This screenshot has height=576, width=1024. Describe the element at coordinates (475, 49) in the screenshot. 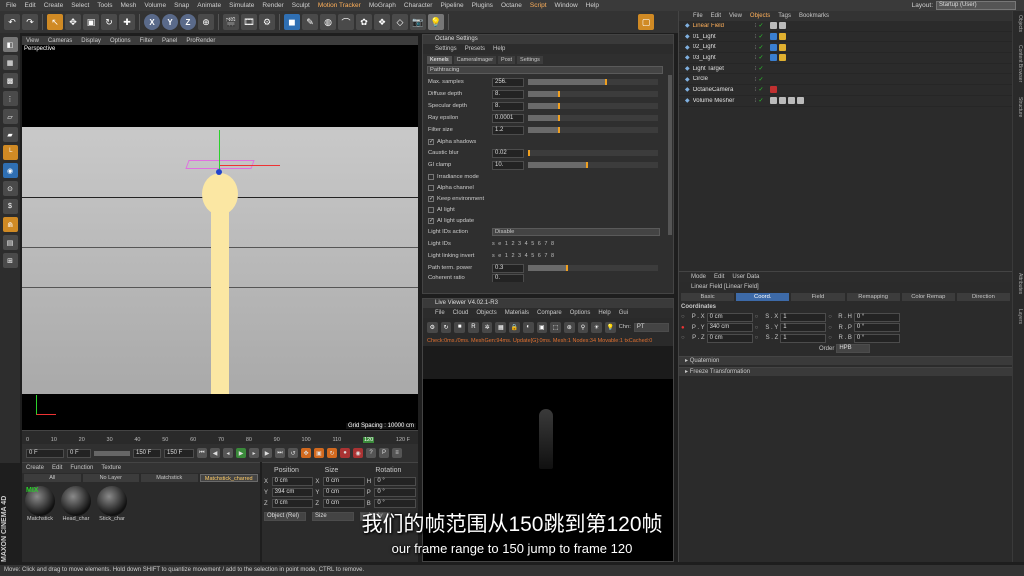

I see `octane-menu-presets: Presets` at that location.